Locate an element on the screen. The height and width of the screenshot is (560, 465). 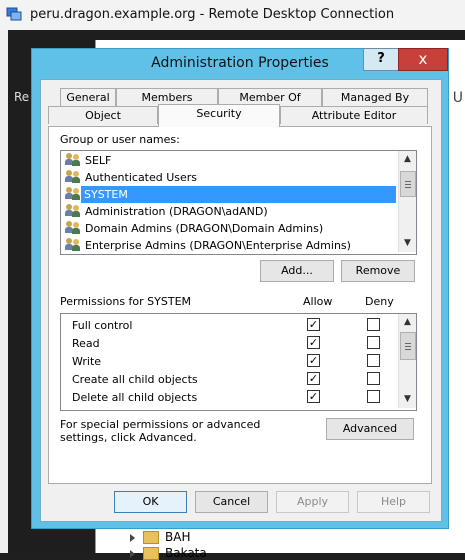
remote-desktop-icon is located at coordinates (14, 14).